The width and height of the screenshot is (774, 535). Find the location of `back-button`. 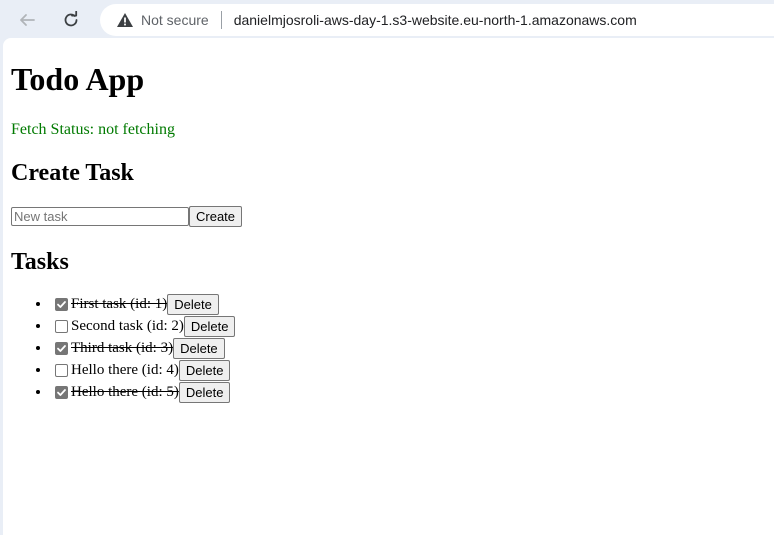

back-button is located at coordinates (27, 20).